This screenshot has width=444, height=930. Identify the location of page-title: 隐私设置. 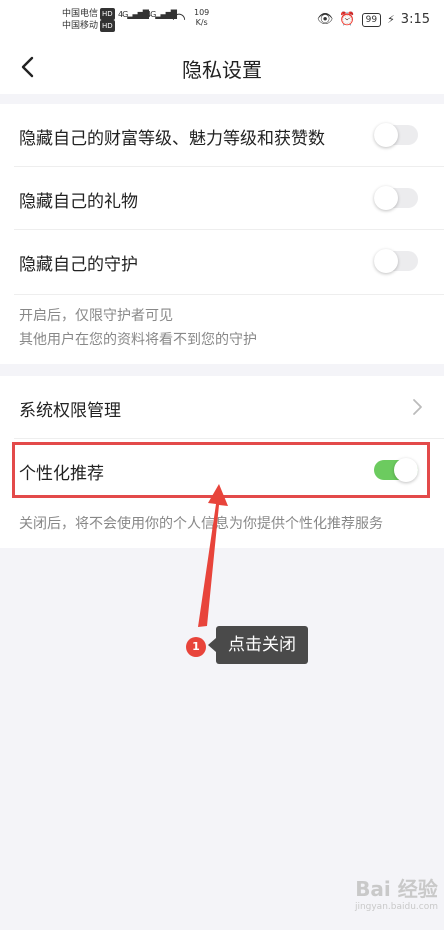
(222, 70).